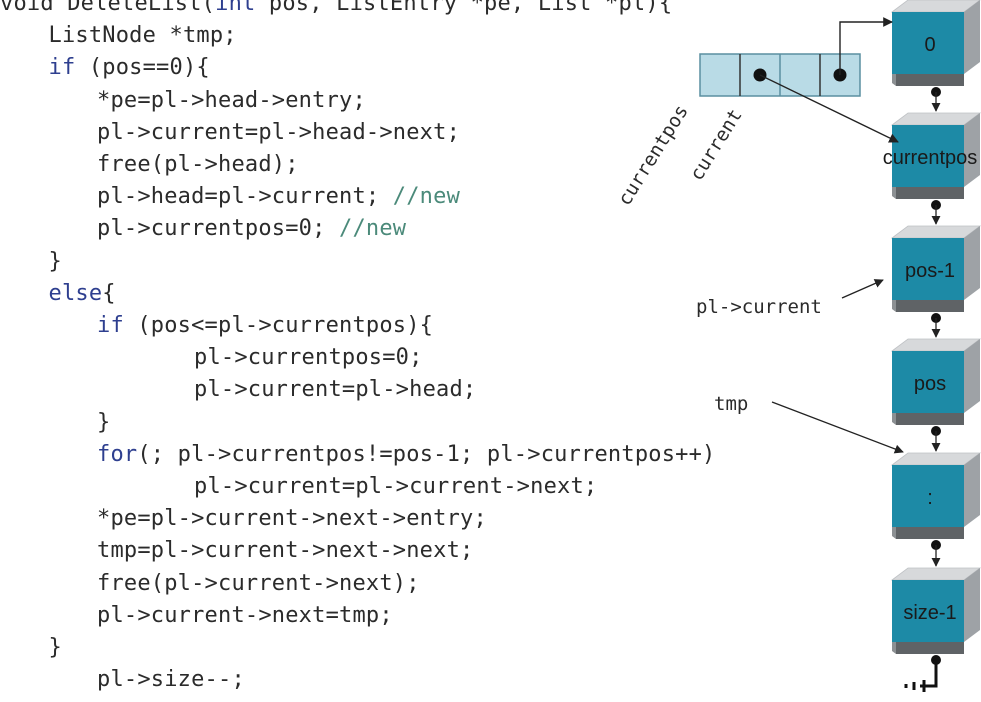  What do you see at coordinates (837, 427) in the screenshot?
I see `tmp-arrow` at bounding box center [837, 427].